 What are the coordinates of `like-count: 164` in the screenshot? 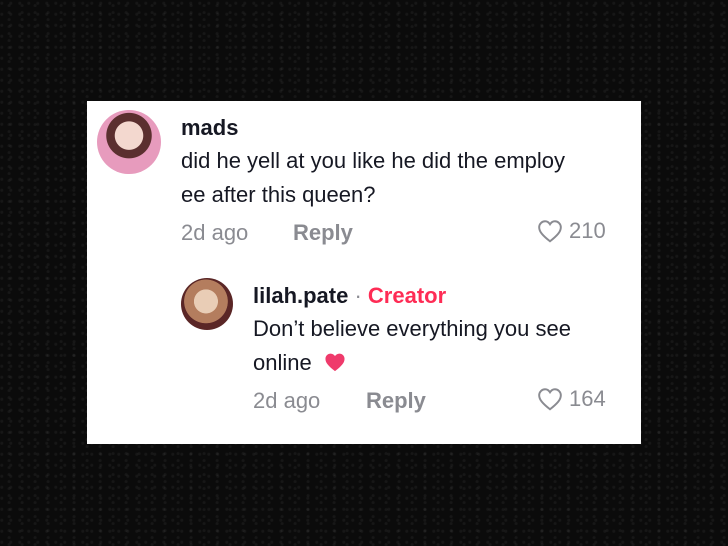 It's located at (587, 398).